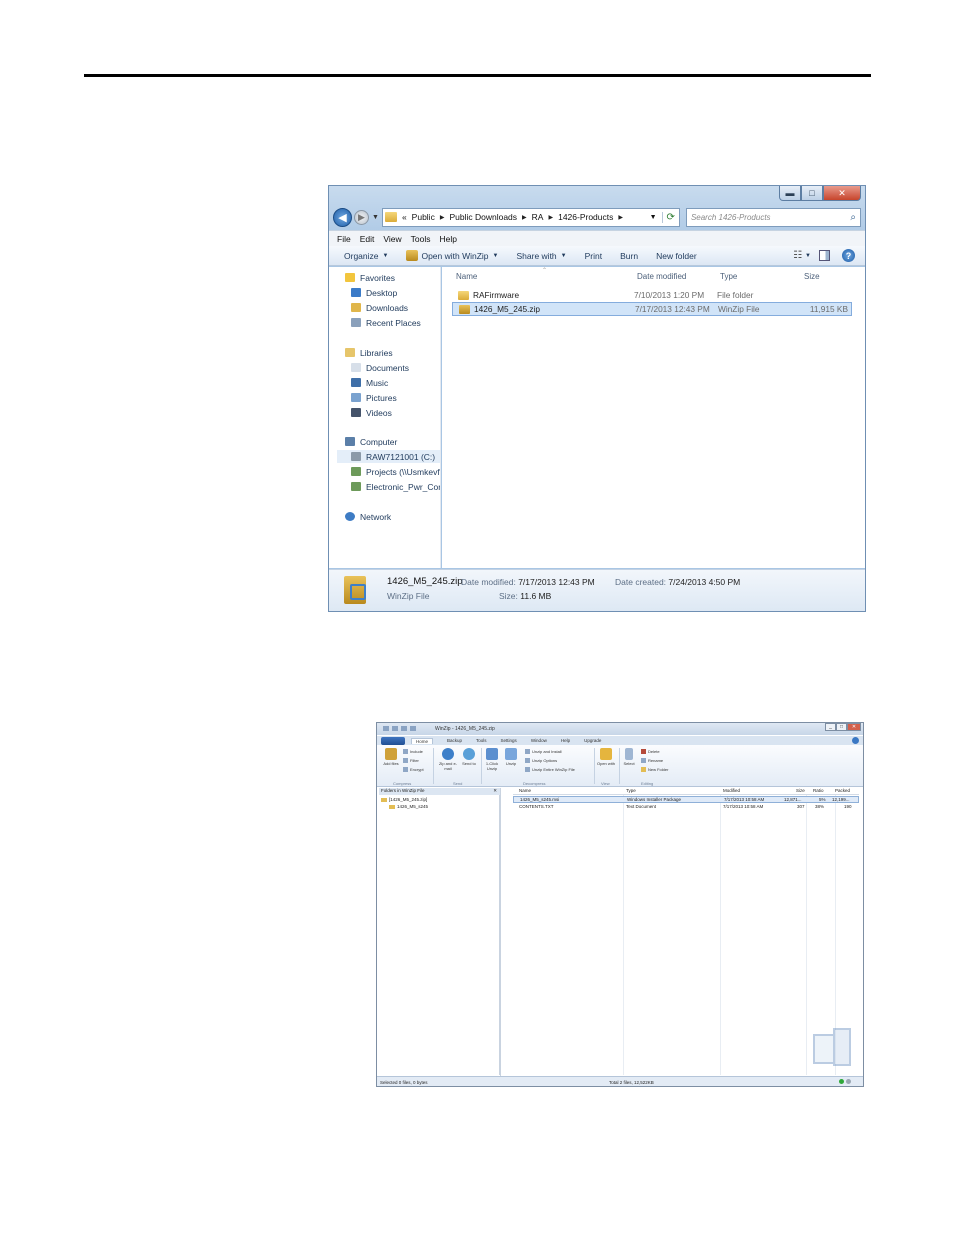  What do you see at coordinates (391, 757) in the screenshot?
I see `add-files-button: Add files` at bounding box center [391, 757].